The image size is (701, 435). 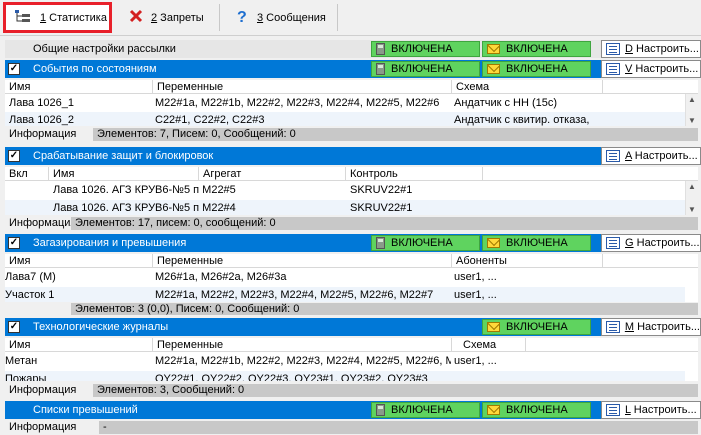 What do you see at coordinates (222, 174) in the screenshot?
I see `column-header-unit: Агрегат` at bounding box center [222, 174].